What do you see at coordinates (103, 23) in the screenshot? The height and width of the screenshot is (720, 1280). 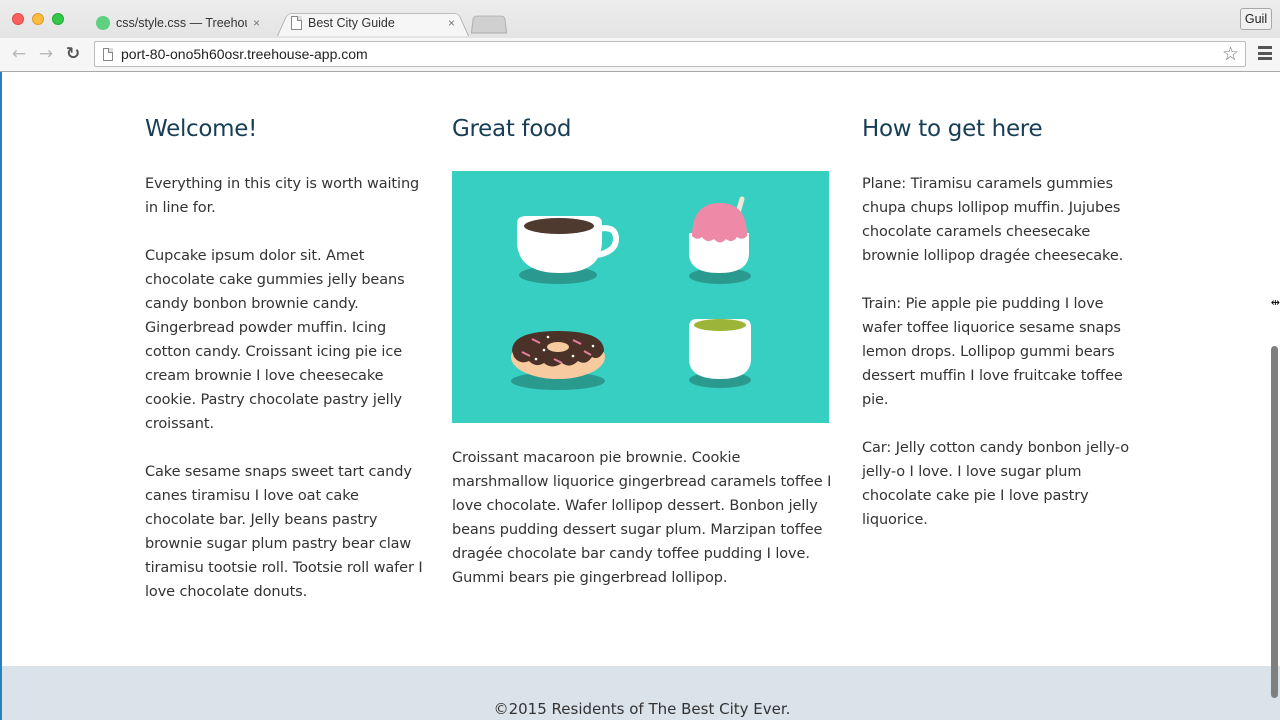 I see `treehouse-icon` at bounding box center [103, 23].